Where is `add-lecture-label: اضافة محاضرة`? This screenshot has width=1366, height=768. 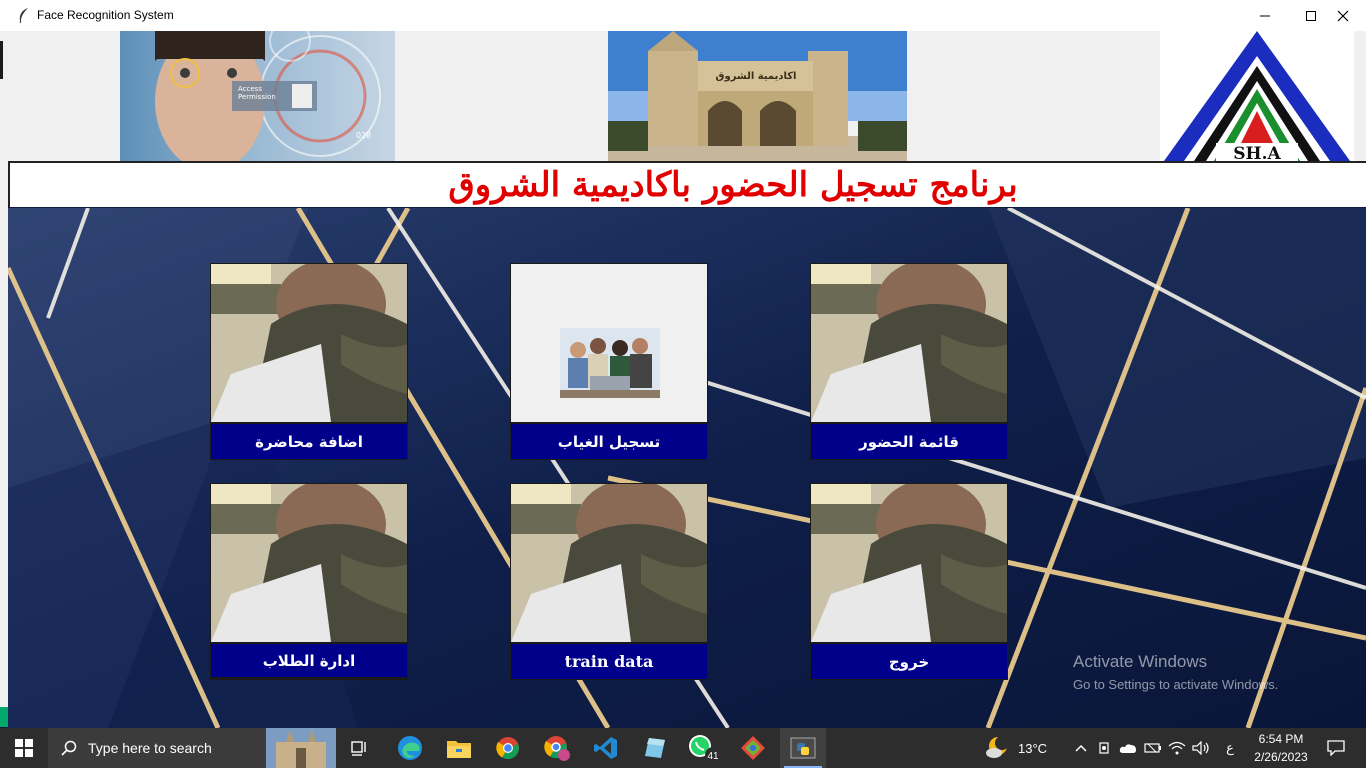 add-lecture-label: اضافة محاضرة is located at coordinates (309, 441).